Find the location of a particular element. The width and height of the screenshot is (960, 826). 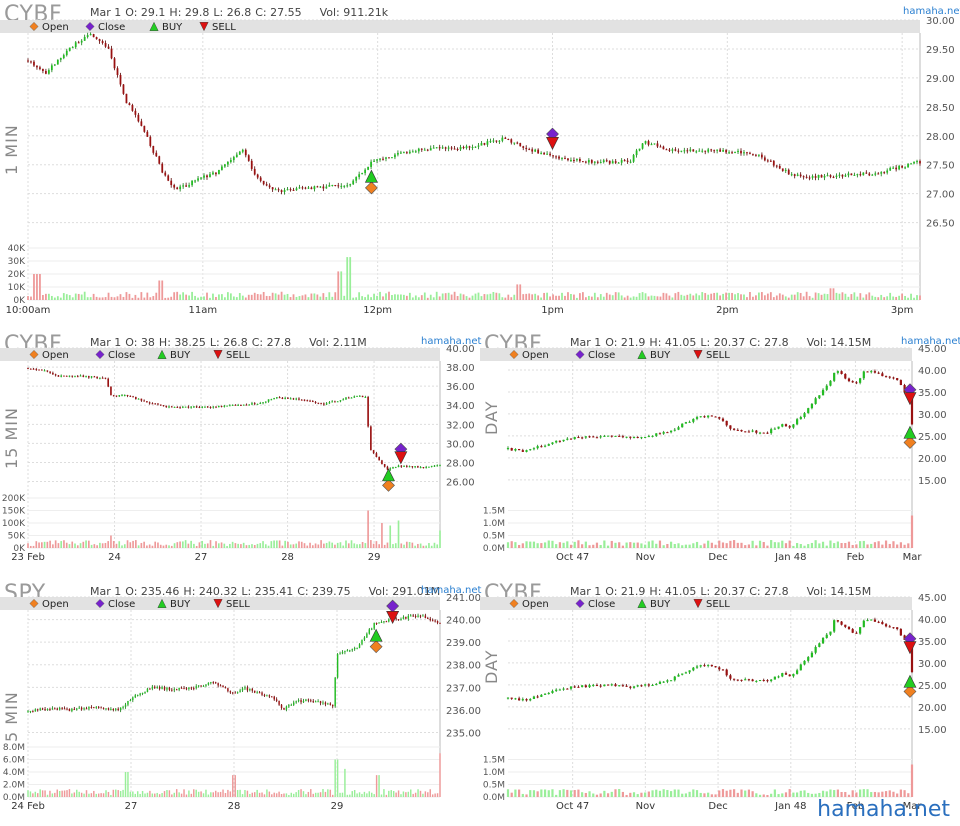

y-tick-label: 30.00 is located at coordinates (932, 664).